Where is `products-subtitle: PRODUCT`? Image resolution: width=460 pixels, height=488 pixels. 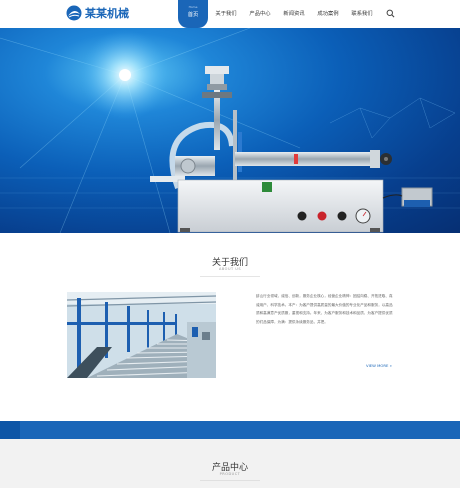 products-subtitle: PRODUCT is located at coordinates (230, 474).